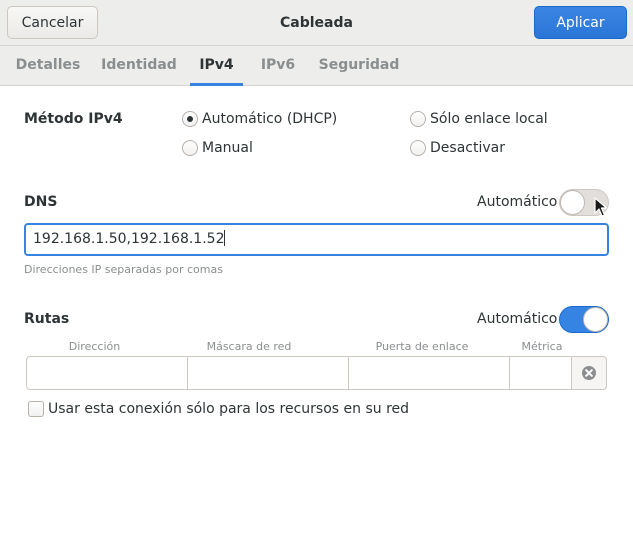 Image resolution: width=633 pixels, height=538 pixels. I want to click on only-local-checkbox, so click(36, 409).